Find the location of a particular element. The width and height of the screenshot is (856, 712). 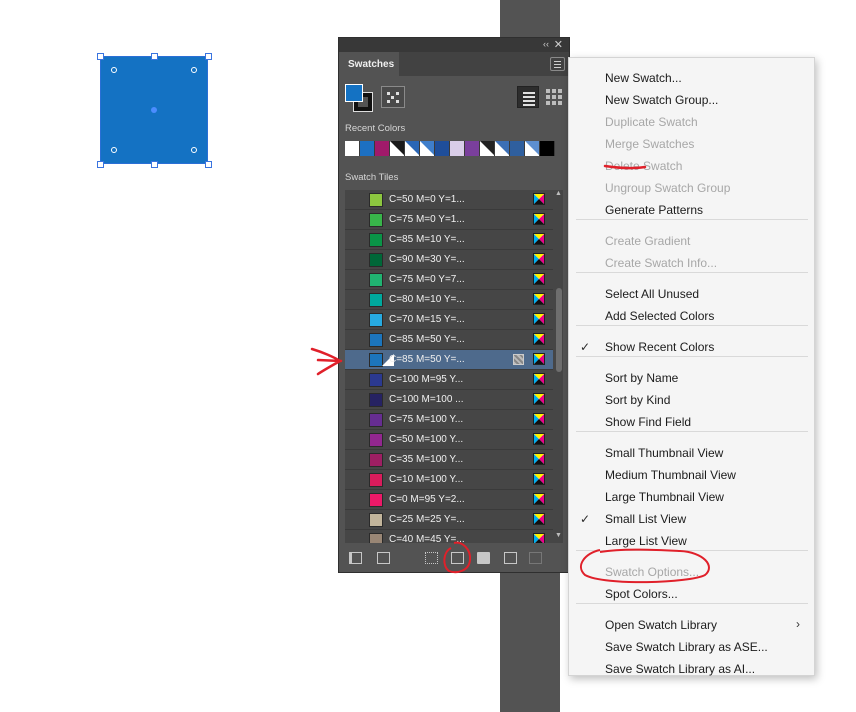

show-swatch-kinds-menu-icon is located at coordinates (431, 558).